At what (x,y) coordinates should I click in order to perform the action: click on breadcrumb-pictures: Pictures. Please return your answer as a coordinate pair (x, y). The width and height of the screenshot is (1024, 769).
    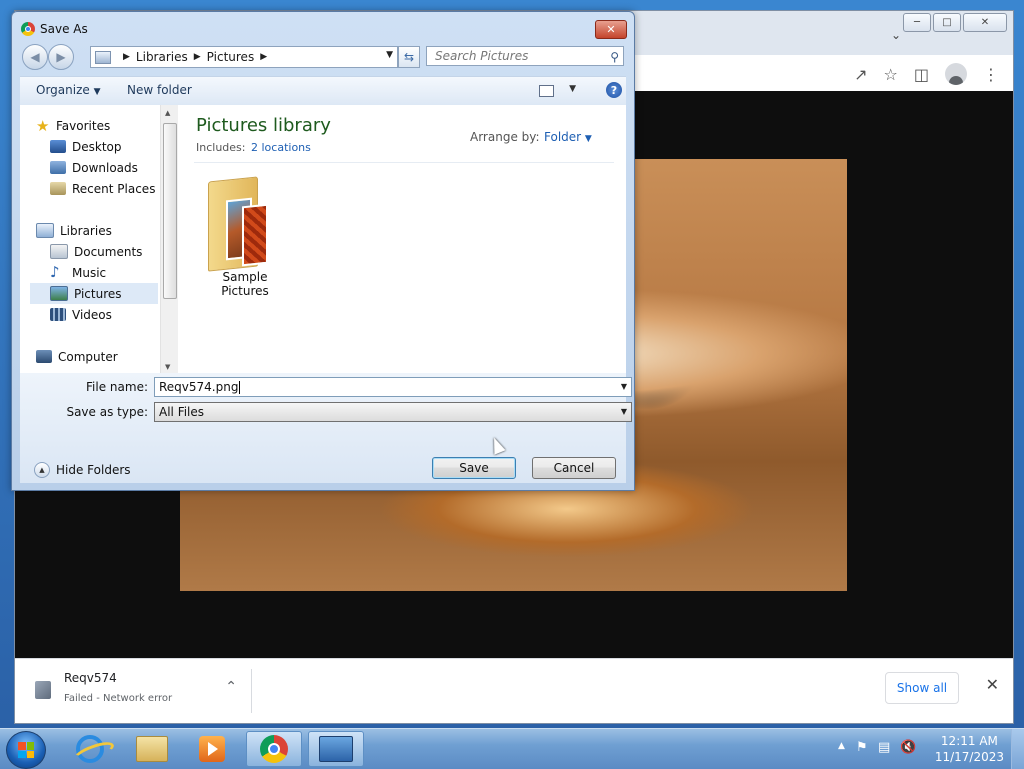
    Looking at the image, I should click on (231, 57).